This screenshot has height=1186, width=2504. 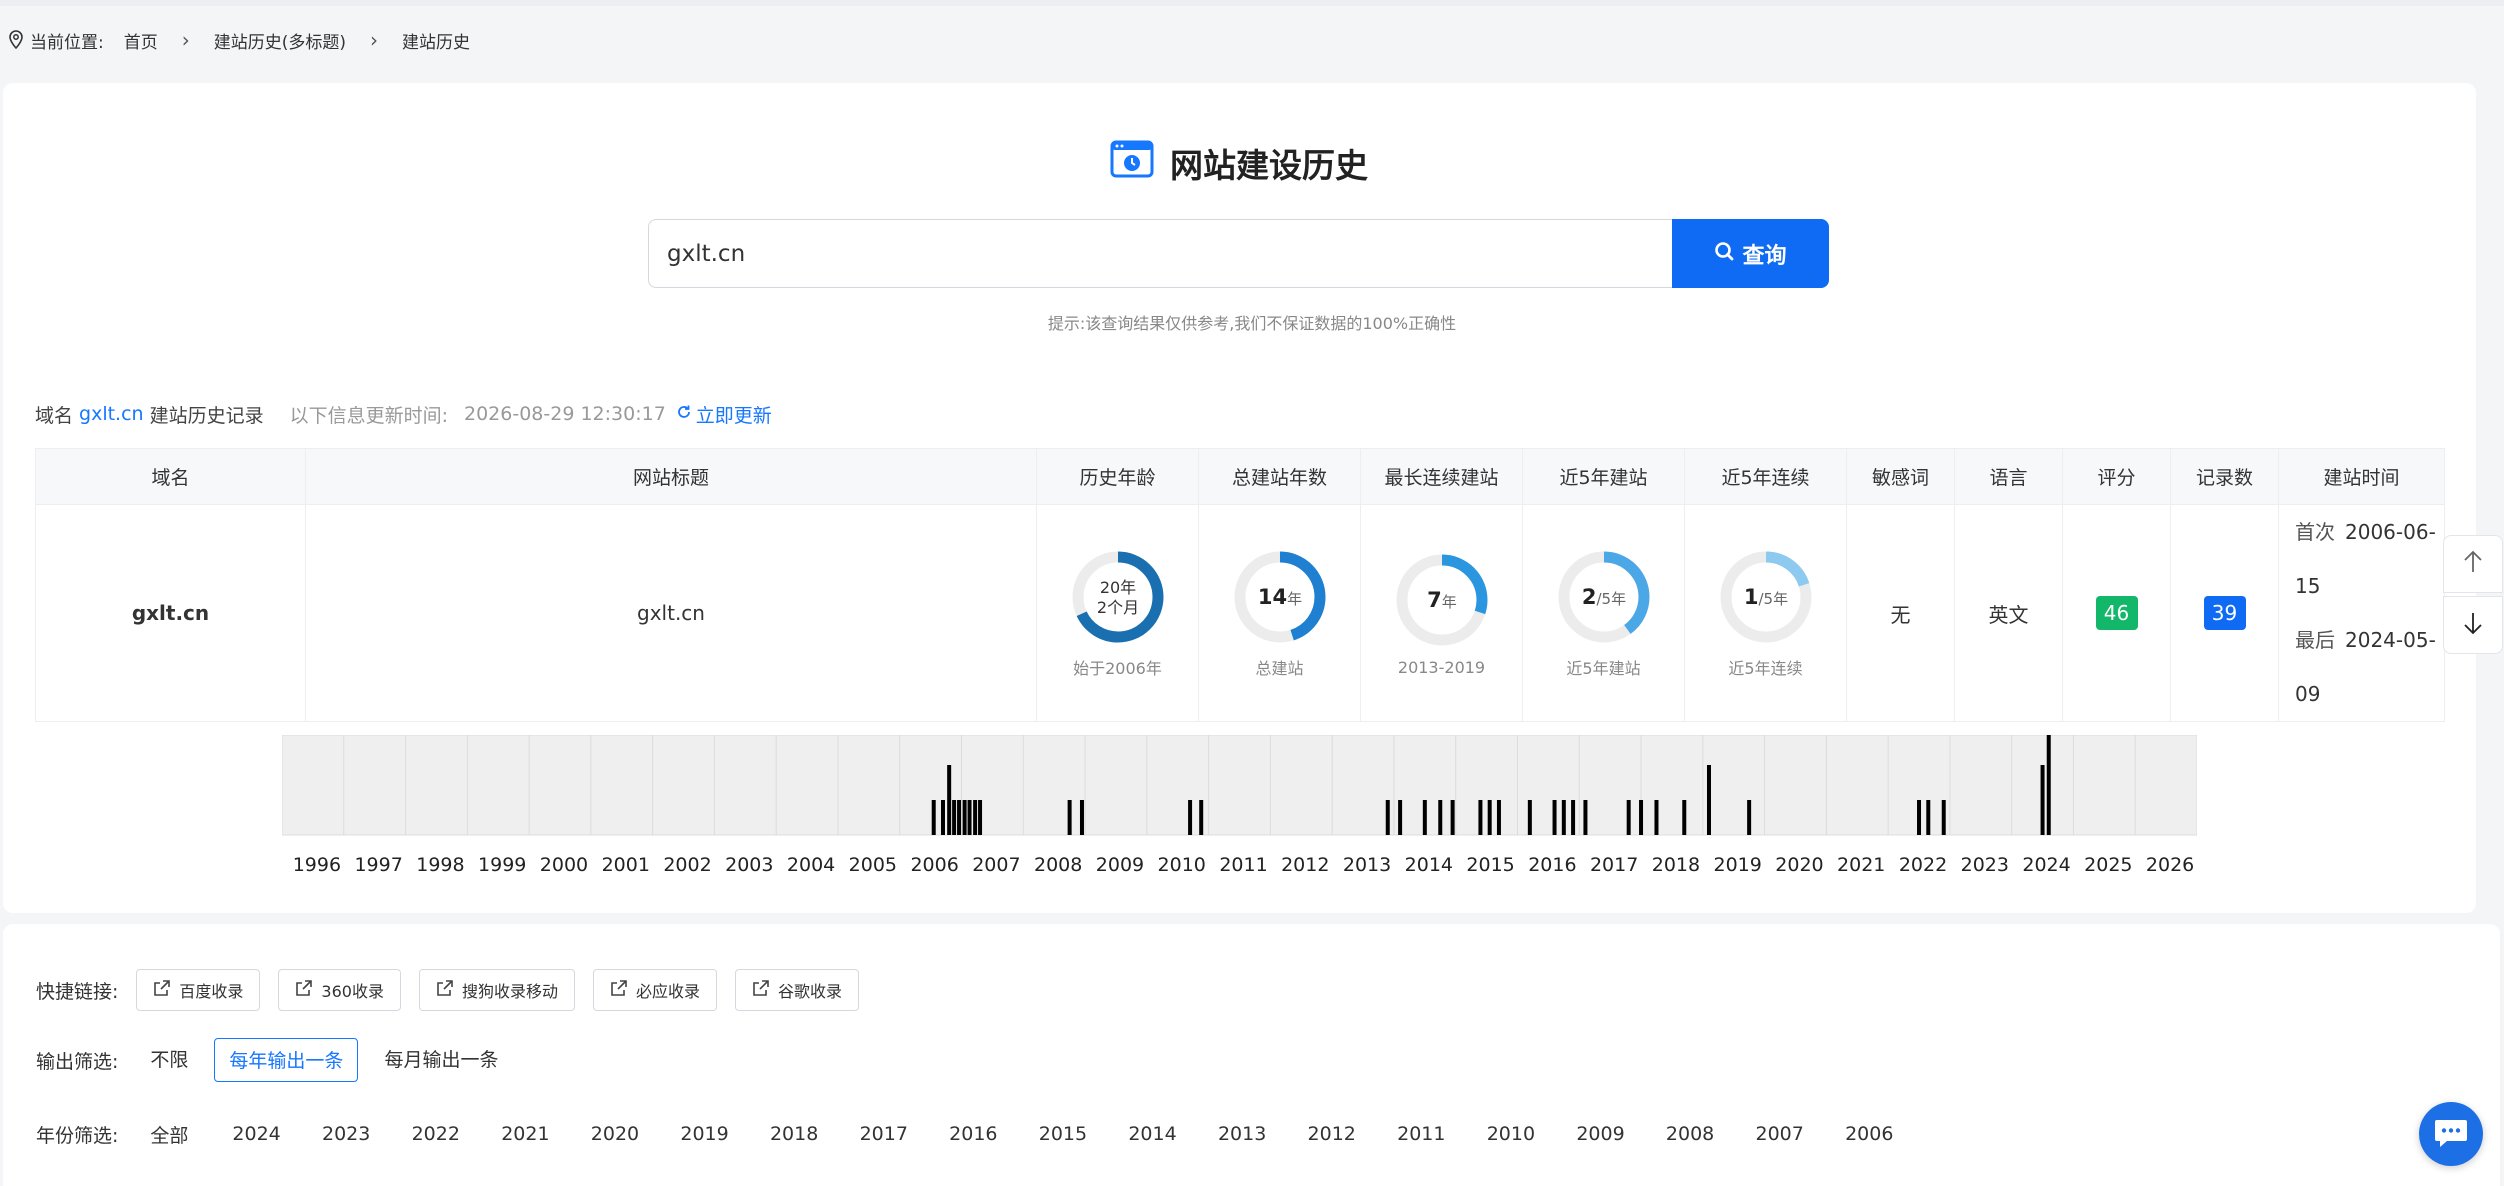 What do you see at coordinates (1353, 1134) in the screenshot?
I see `year-option-2012: 2012` at bounding box center [1353, 1134].